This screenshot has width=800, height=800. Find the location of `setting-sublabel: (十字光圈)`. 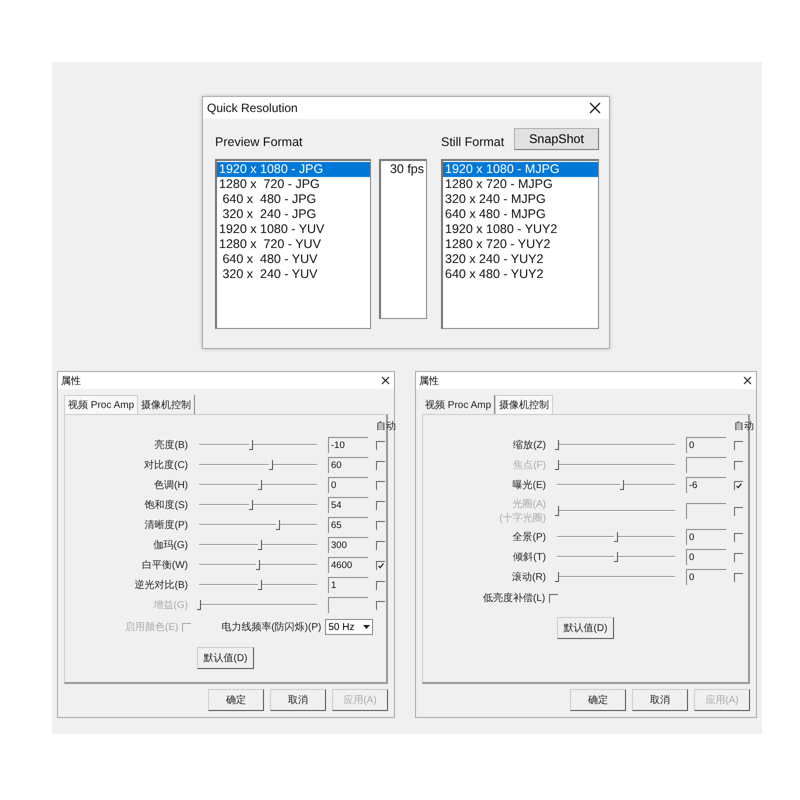

setting-sublabel: (十字光圈) is located at coordinates (522, 518).